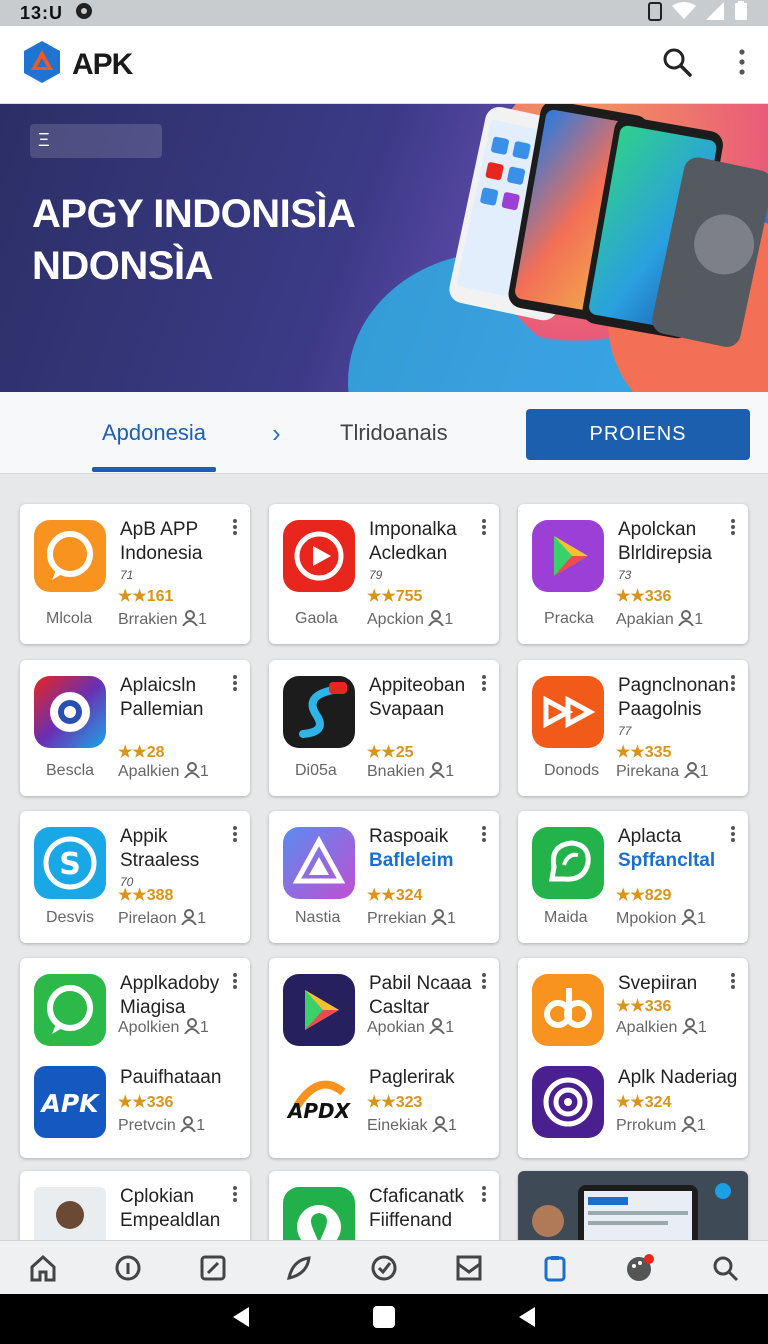 This screenshot has width=768, height=1344. I want to click on featured-photo-card, so click(633, 1206).